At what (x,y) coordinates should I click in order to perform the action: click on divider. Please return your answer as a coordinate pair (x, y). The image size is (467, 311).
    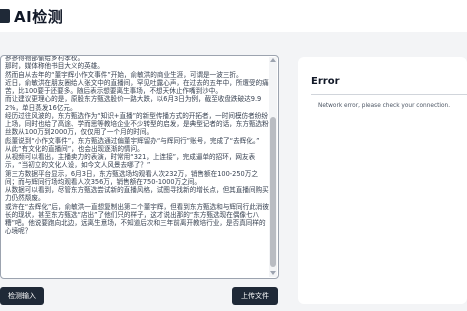
    Looking at the image, I should click on (389, 94).